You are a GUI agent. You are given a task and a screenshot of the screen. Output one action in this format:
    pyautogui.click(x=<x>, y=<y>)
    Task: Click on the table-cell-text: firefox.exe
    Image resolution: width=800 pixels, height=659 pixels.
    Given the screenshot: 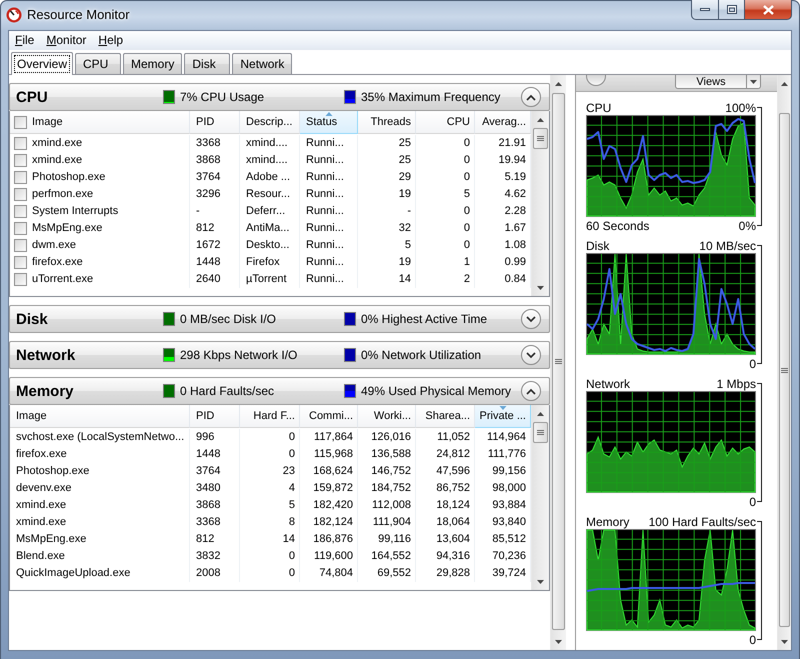 What is the action you would take?
    pyautogui.click(x=57, y=262)
    